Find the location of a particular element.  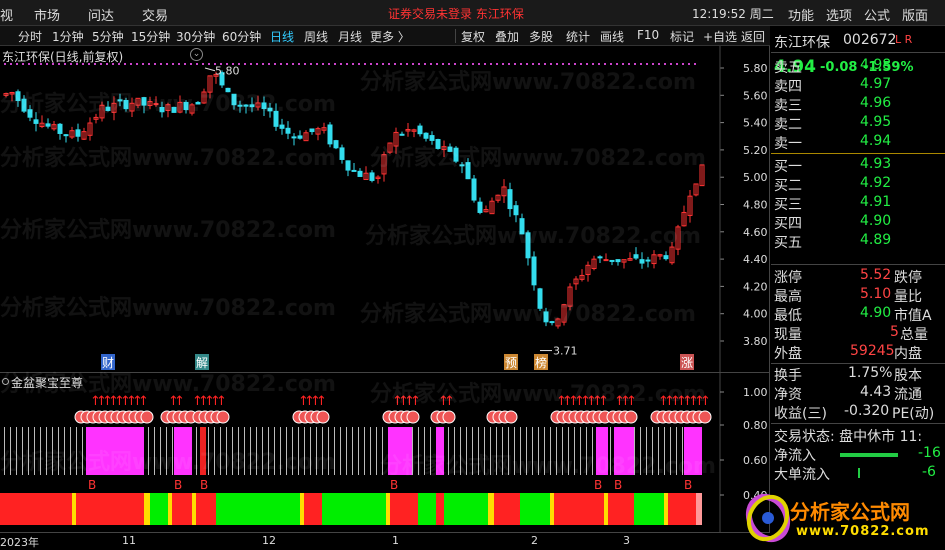

period-tab: 30分钟 is located at coordinates (195, 36).